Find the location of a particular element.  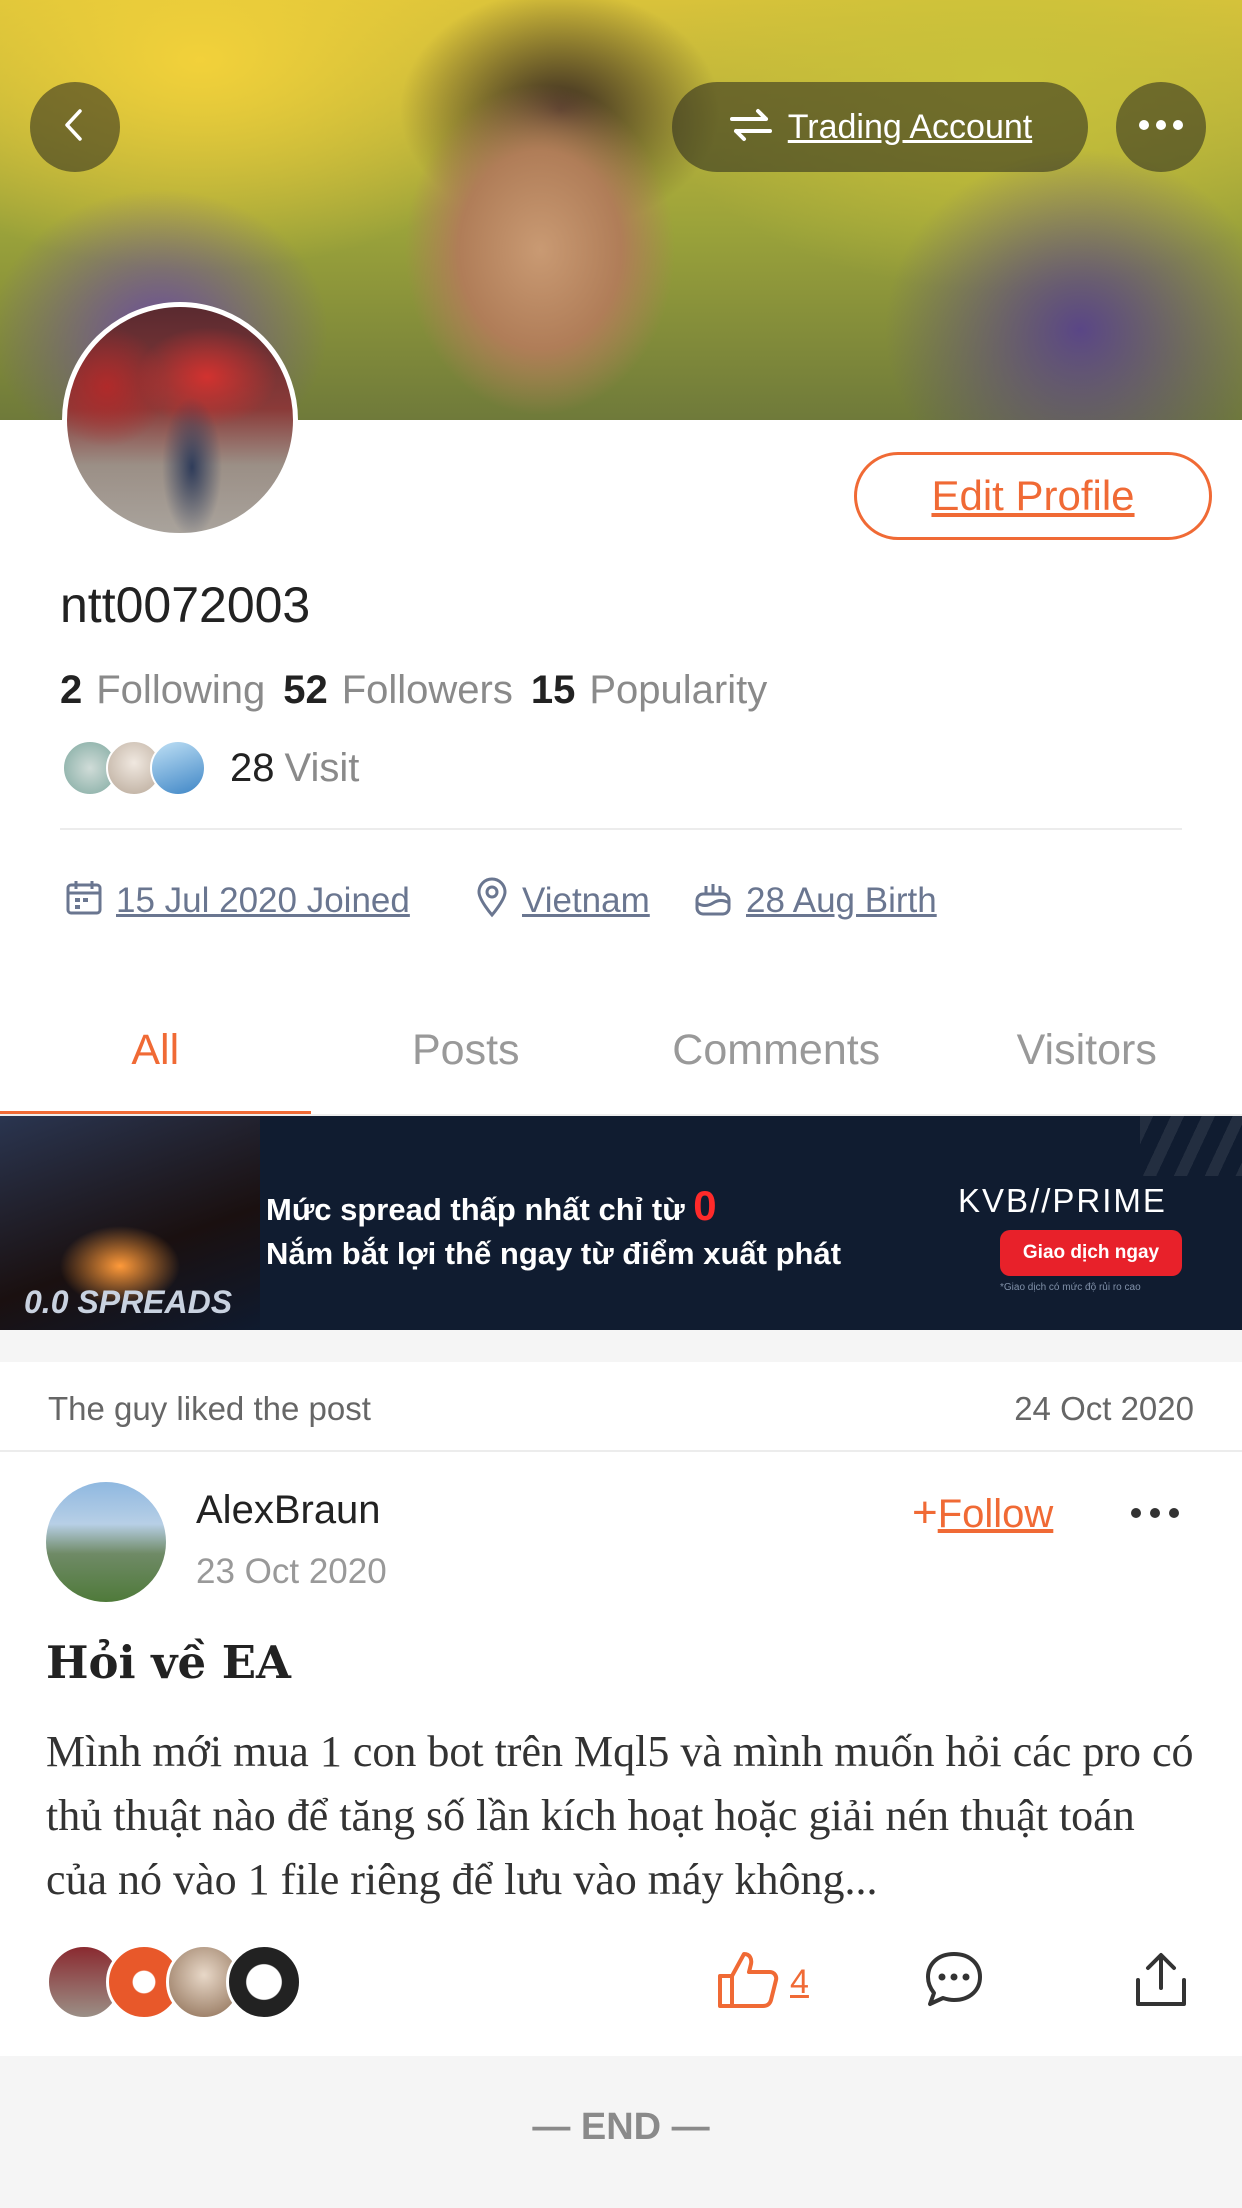

followers-count: 52 is located at coordinates (305, 690).